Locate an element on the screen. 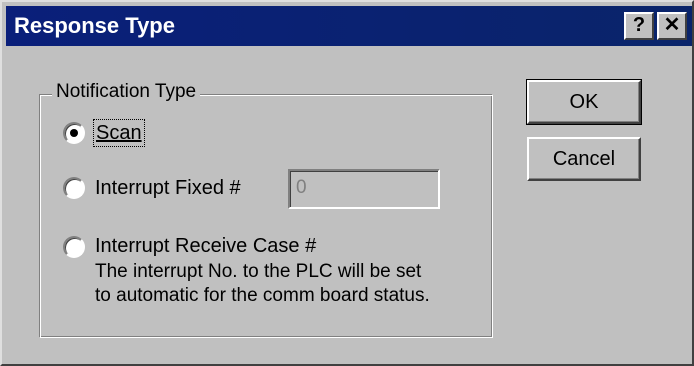 This screenshot has height=366, width=694. help-button: ? is located at coordinates (639, 26).